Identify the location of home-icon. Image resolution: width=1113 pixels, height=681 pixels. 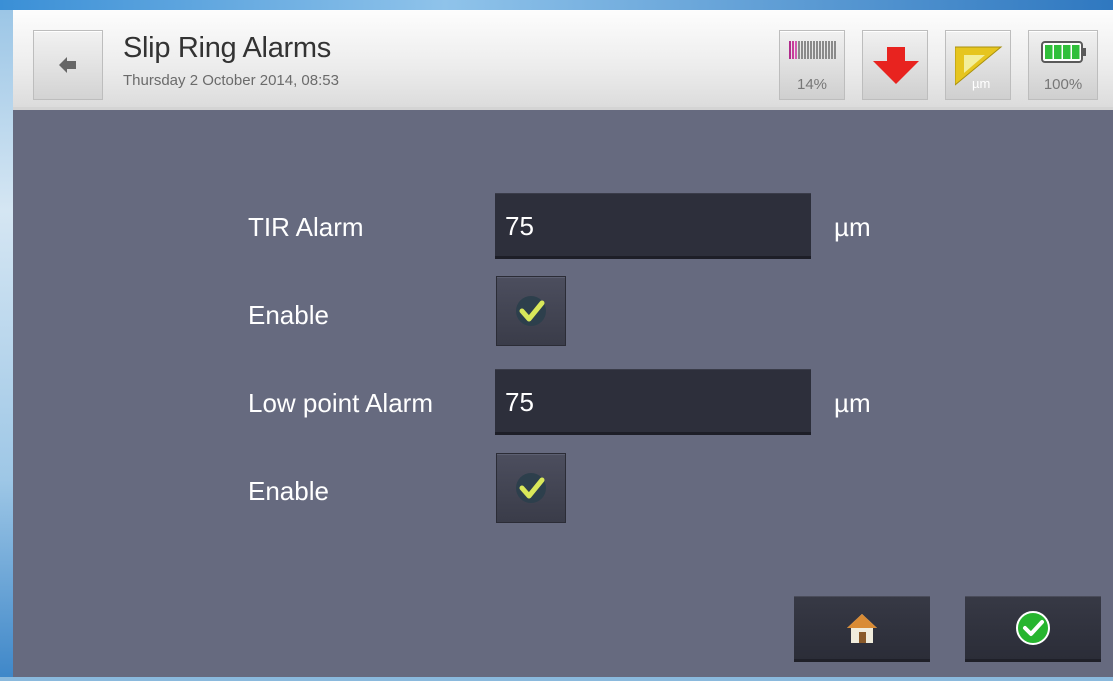
(862, 628).